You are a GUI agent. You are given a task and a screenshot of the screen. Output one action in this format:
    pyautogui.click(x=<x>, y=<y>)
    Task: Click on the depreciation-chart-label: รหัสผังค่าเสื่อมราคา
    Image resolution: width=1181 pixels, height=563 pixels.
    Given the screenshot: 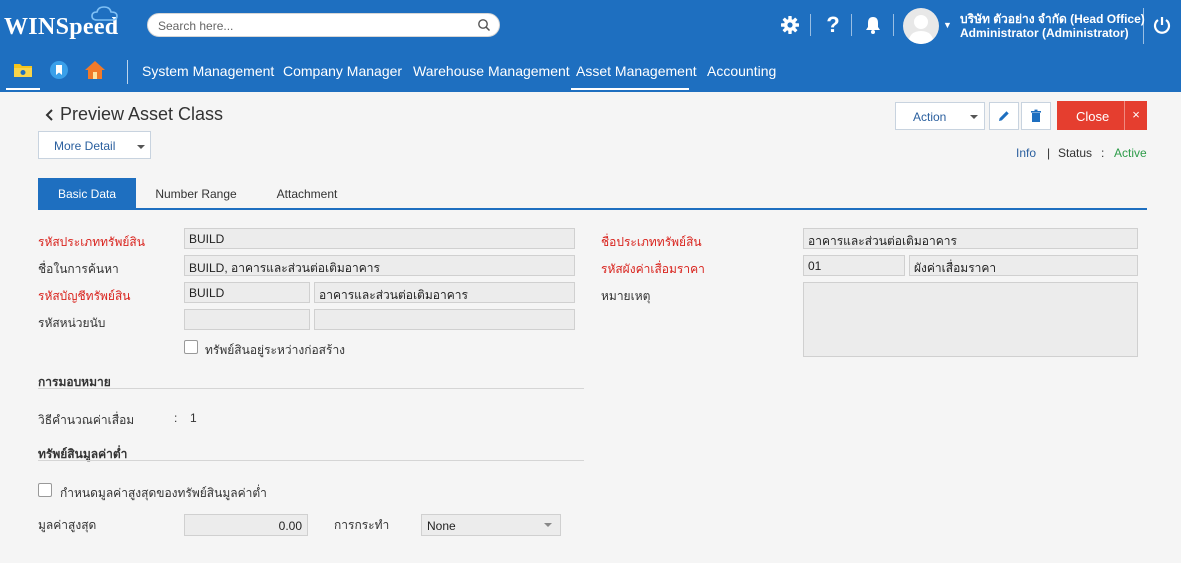 What is the action you would take?
    pyautogui.click(x=653, y=269)
    